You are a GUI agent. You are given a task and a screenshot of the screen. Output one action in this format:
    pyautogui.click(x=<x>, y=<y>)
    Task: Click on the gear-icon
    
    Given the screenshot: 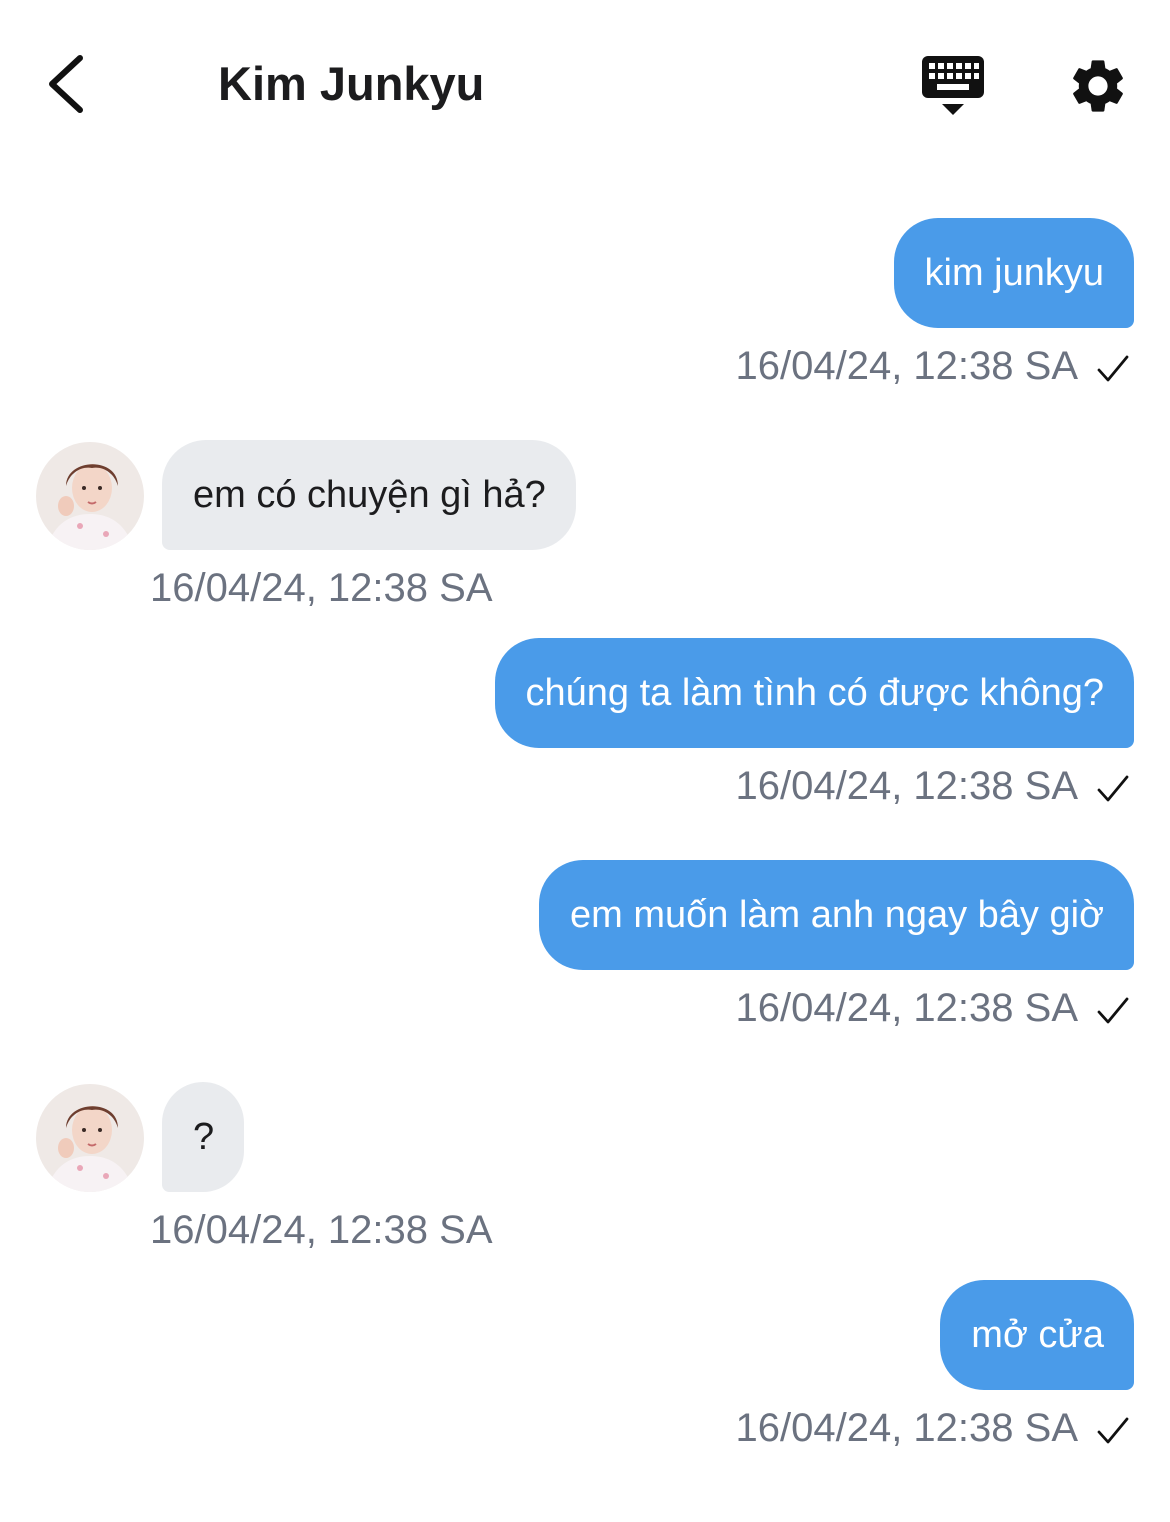 What is the action you would take?
    pyautogui.click(x=1098, y=86)
    